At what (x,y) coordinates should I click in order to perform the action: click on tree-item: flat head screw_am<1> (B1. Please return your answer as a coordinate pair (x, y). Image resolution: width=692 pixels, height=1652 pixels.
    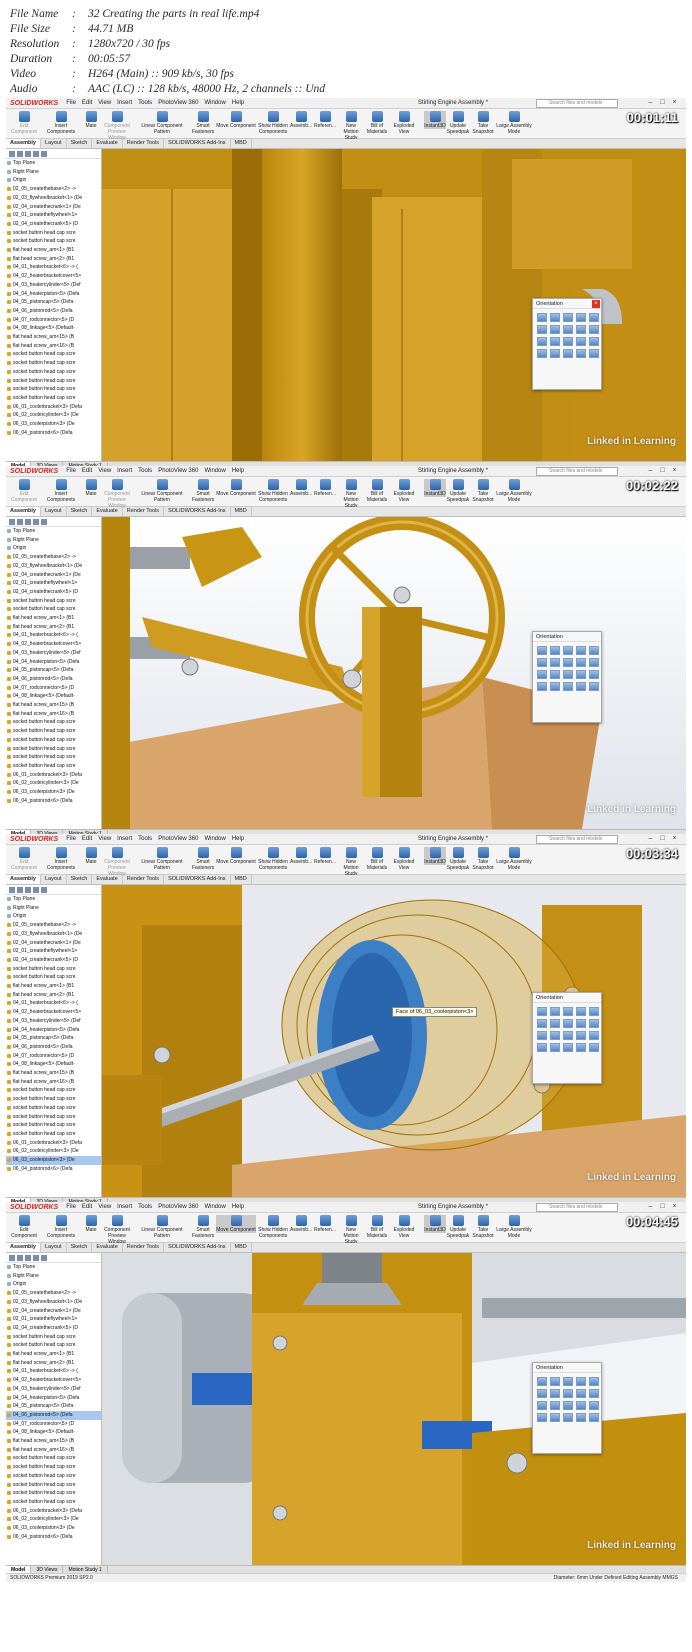
    Looking at the image, I should click on (53, 618).